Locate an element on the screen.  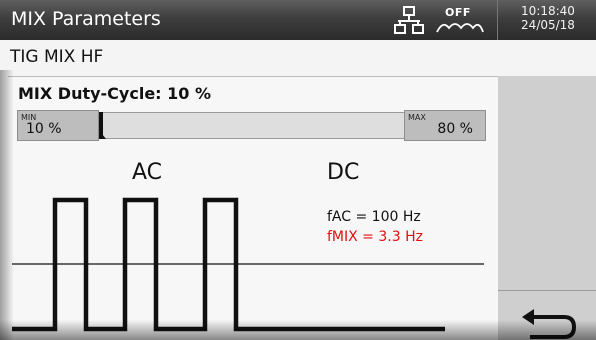
clock-time: 10:18:40 is located at coordinates (548, 11).